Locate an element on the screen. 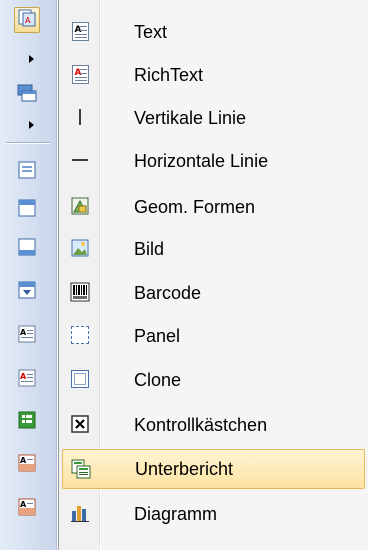 Image resolution: width=368 pixels, height=550 pixels. text-component-icon: A is located at coordinates (27, 336).